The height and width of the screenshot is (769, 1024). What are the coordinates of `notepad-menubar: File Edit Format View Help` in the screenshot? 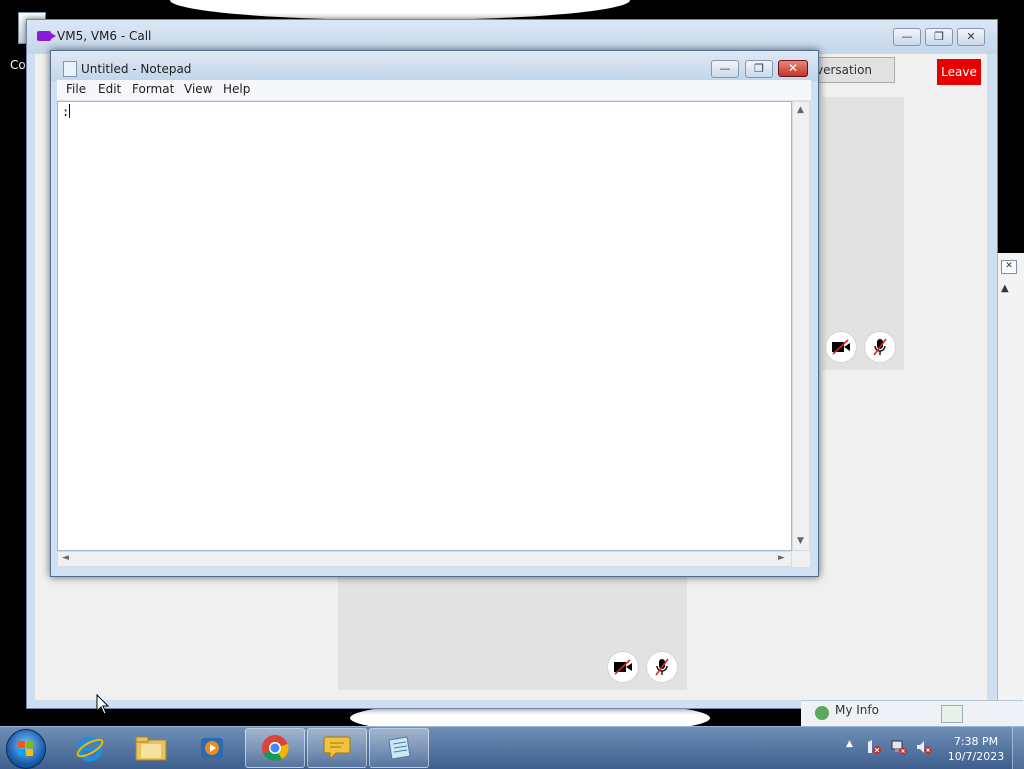 It's located at (434, 90).